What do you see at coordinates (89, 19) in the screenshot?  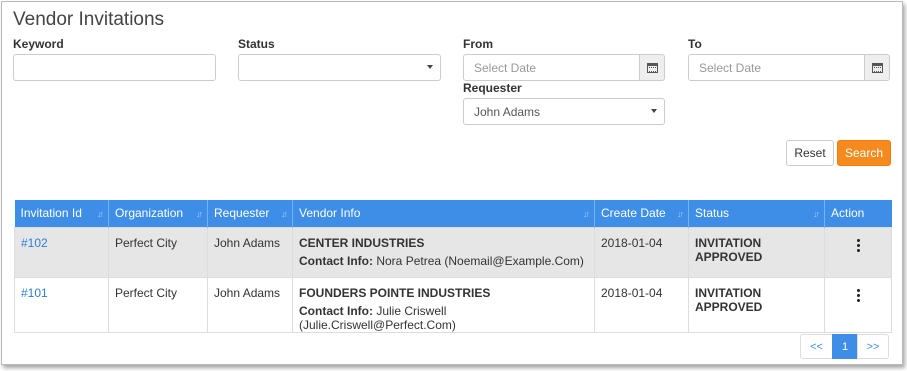 I see `page-title: Vendor Invitations` at bounding box center [89, 19].